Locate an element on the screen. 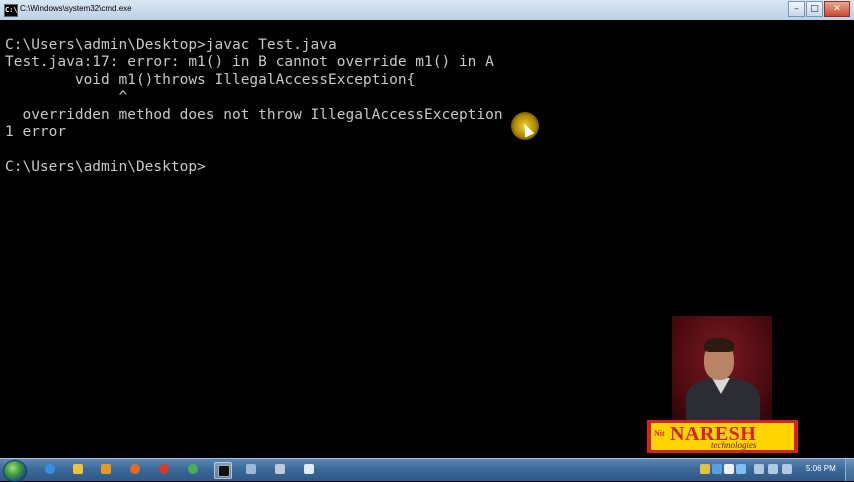 The height and width of the screenshot is (482, 854). start-orb-icon is located at coordinates (15, 471).